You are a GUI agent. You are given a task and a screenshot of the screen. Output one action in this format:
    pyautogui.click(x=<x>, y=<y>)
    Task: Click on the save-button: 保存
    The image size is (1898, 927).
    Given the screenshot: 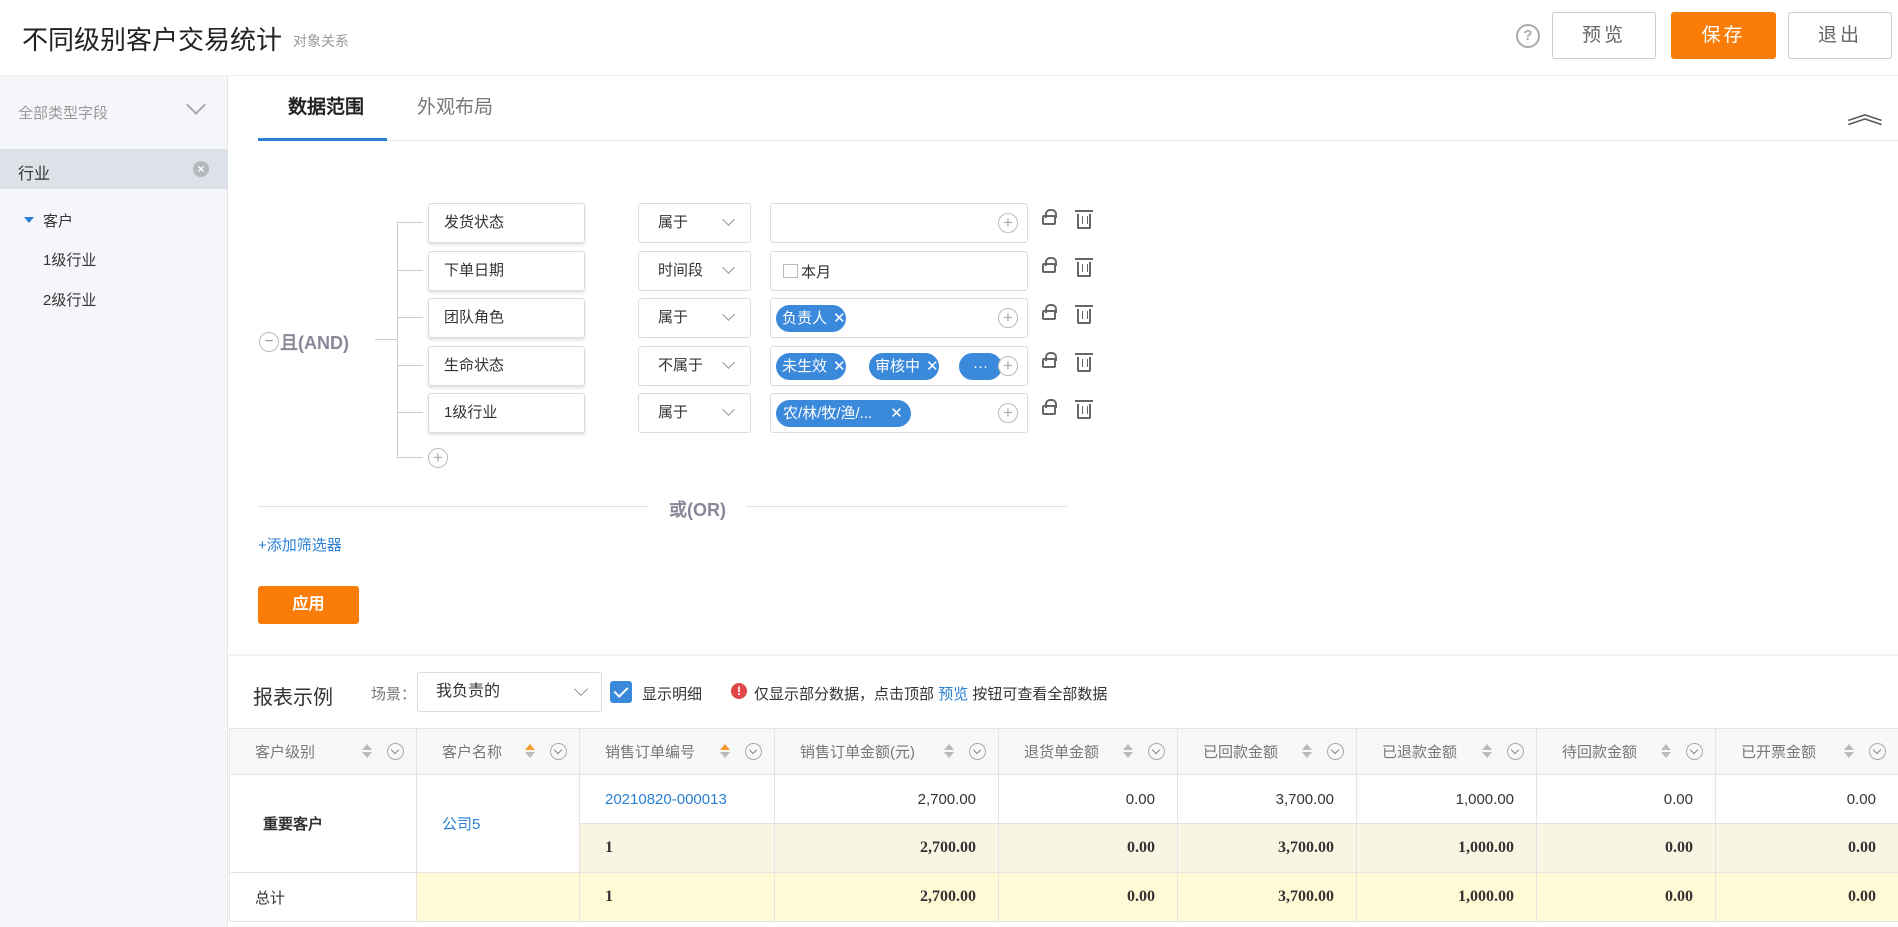 What is the action you would take?
    pyautogui.click(x=1723, y=35)
    